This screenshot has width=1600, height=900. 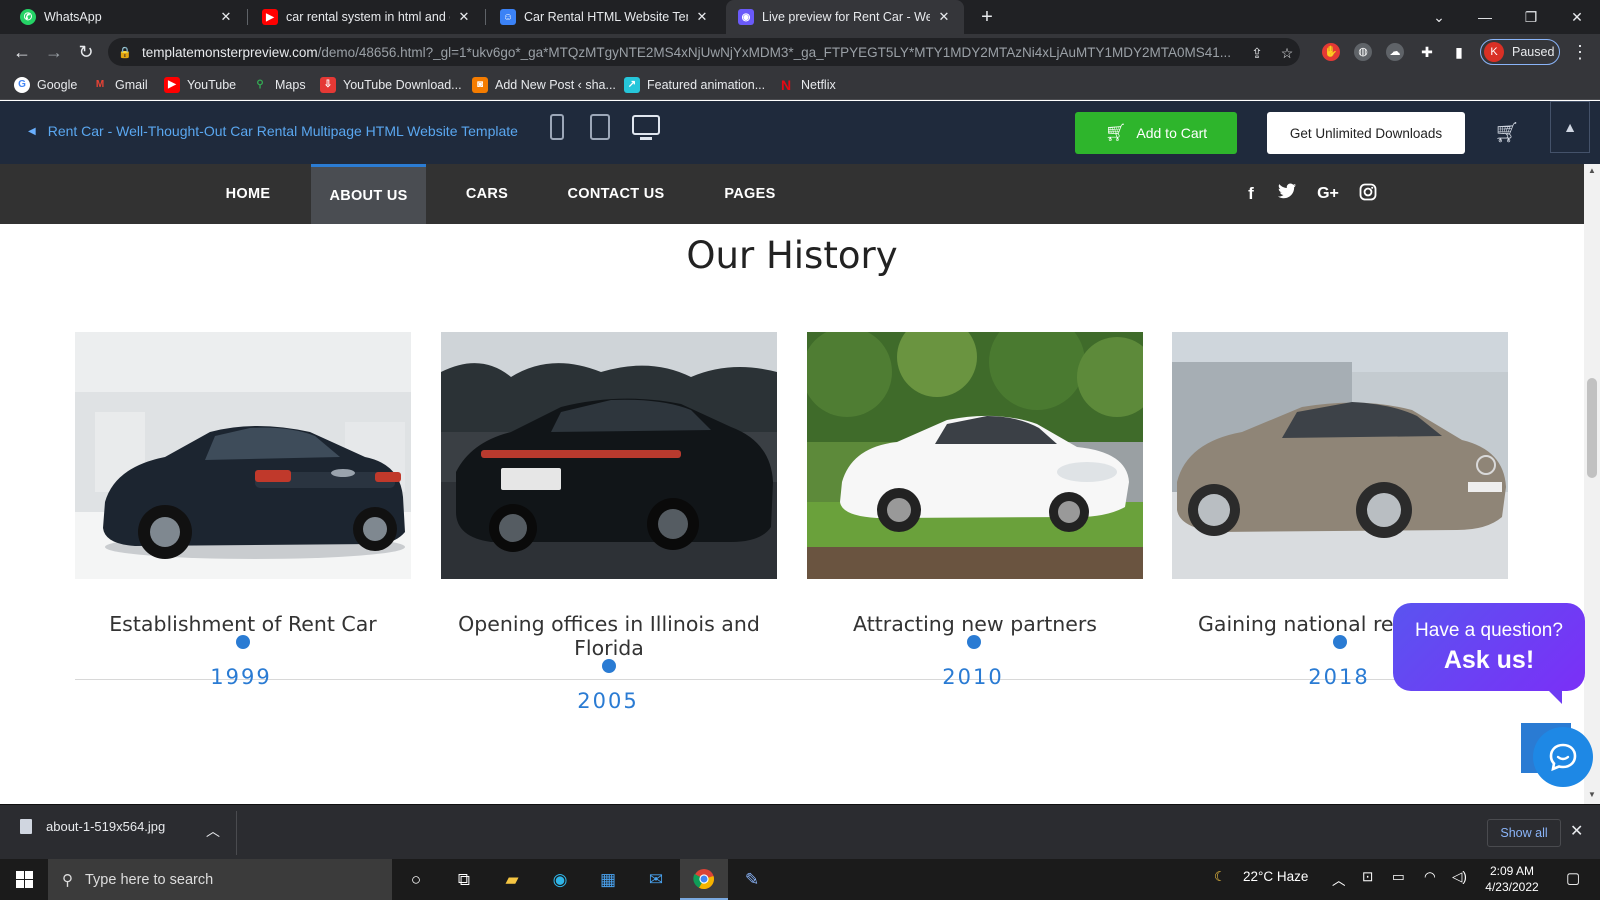 What do you see at coordinates (120, 85) in the screenshot?
I see `bookmark-gmail: M Gmail` at bounding box center [120, 85].